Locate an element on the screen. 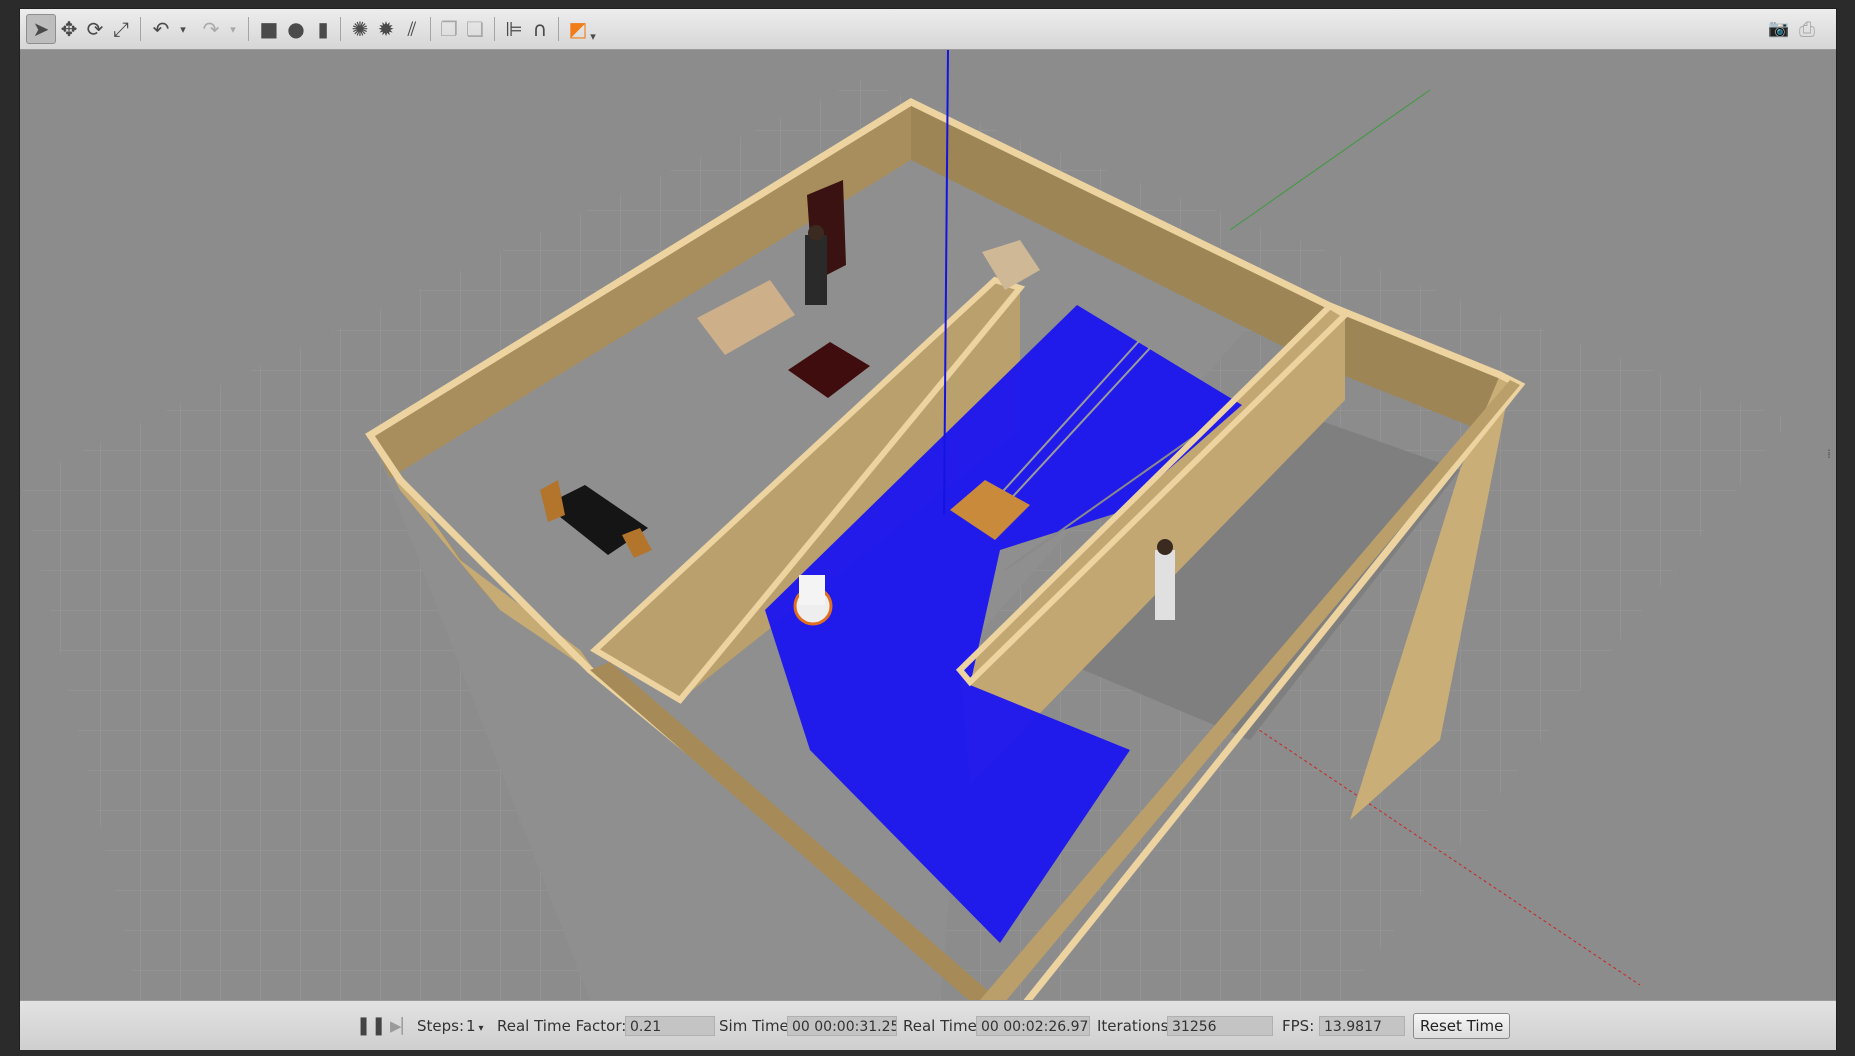  iterations-field-wrap: 31256 is located at coordinates (1220, 1025).